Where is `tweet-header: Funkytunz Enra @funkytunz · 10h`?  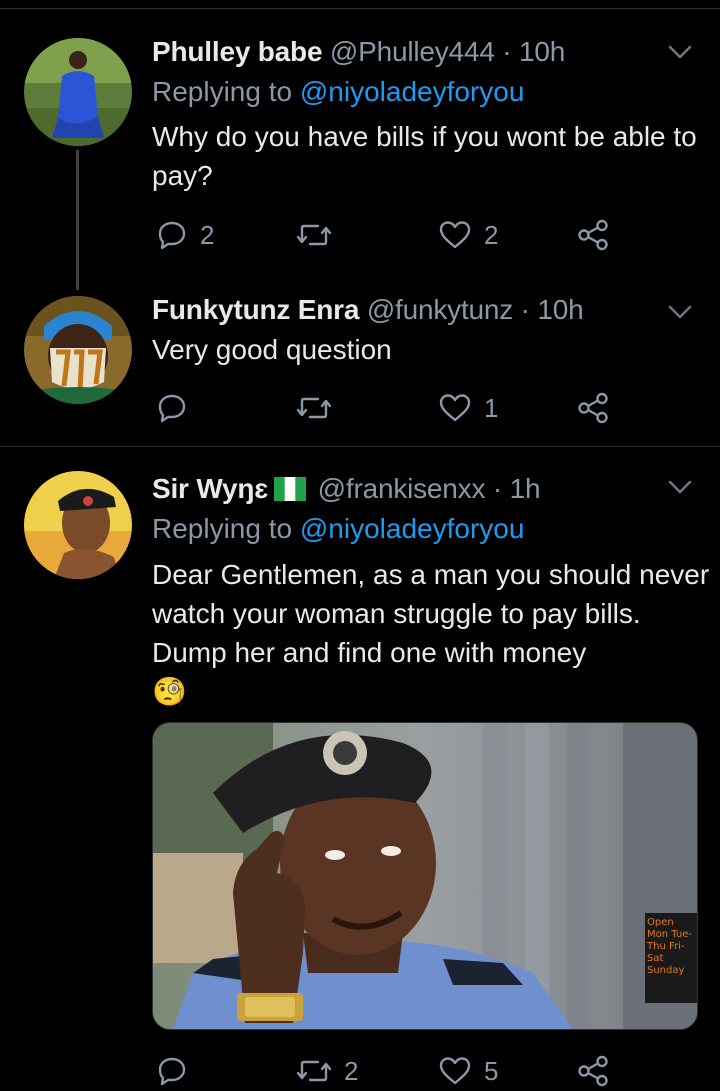 tweet-header: Funkytunz Enra @funkytunz · 10h is located at coordinates (368, 310).